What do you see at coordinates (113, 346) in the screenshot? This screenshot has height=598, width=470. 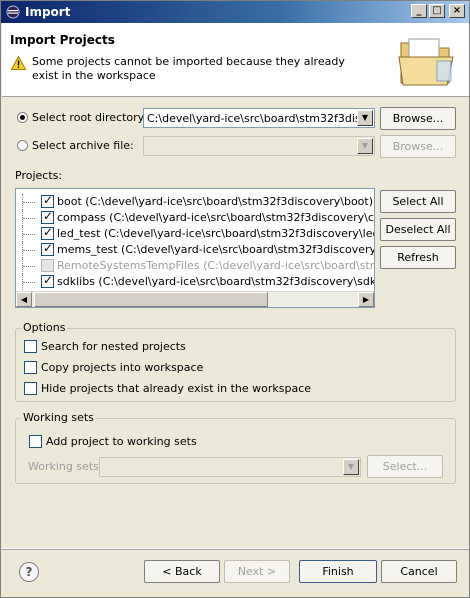 I see `nested-projects-label: Search for nested projects` at bounding box center [113, 346].